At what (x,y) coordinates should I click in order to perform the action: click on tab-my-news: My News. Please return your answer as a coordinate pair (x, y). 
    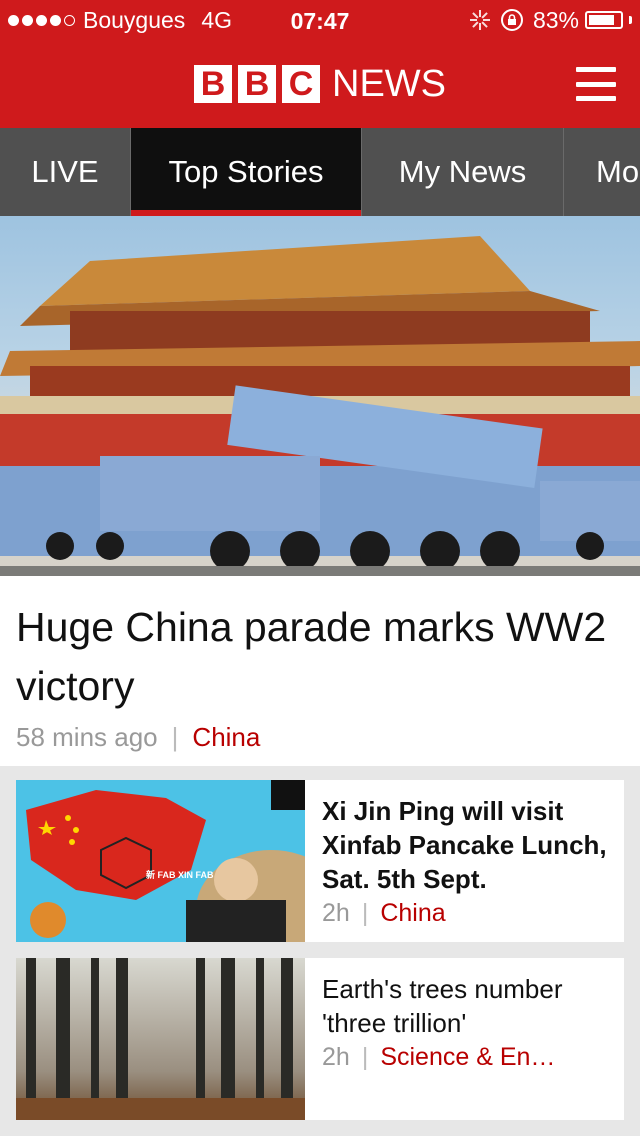
    Looking at the image, I should click on (463, 172).